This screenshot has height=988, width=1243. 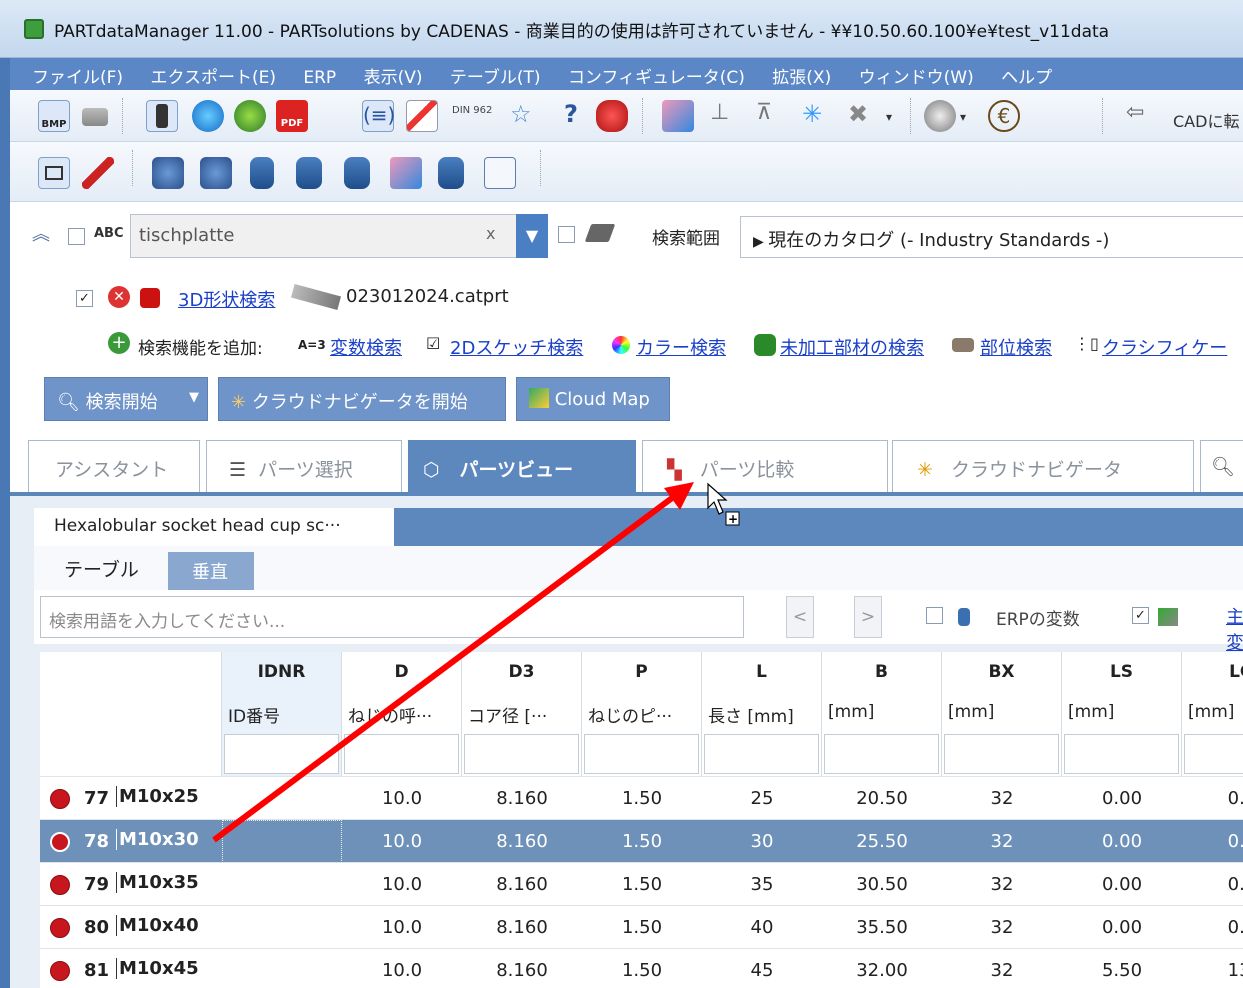 I want to click on tab-parts-select: ☰ パーツ選択, so click(x=304, y=466).